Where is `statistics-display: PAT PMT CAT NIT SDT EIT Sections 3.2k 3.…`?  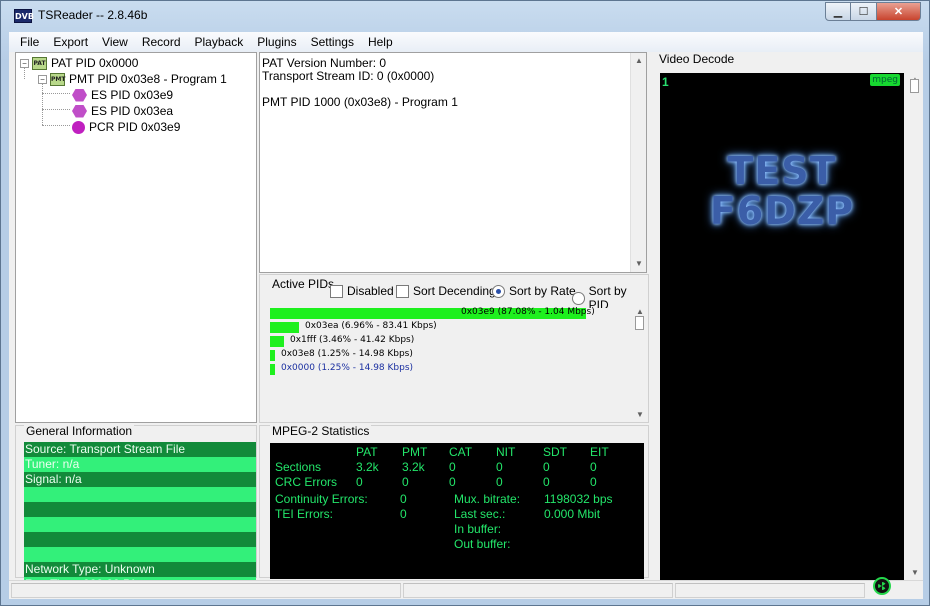 statistics-display: PAT PMT CAT NIT SDT EIT Sections 3.2k 3.… is located at coordinates (457, 511).